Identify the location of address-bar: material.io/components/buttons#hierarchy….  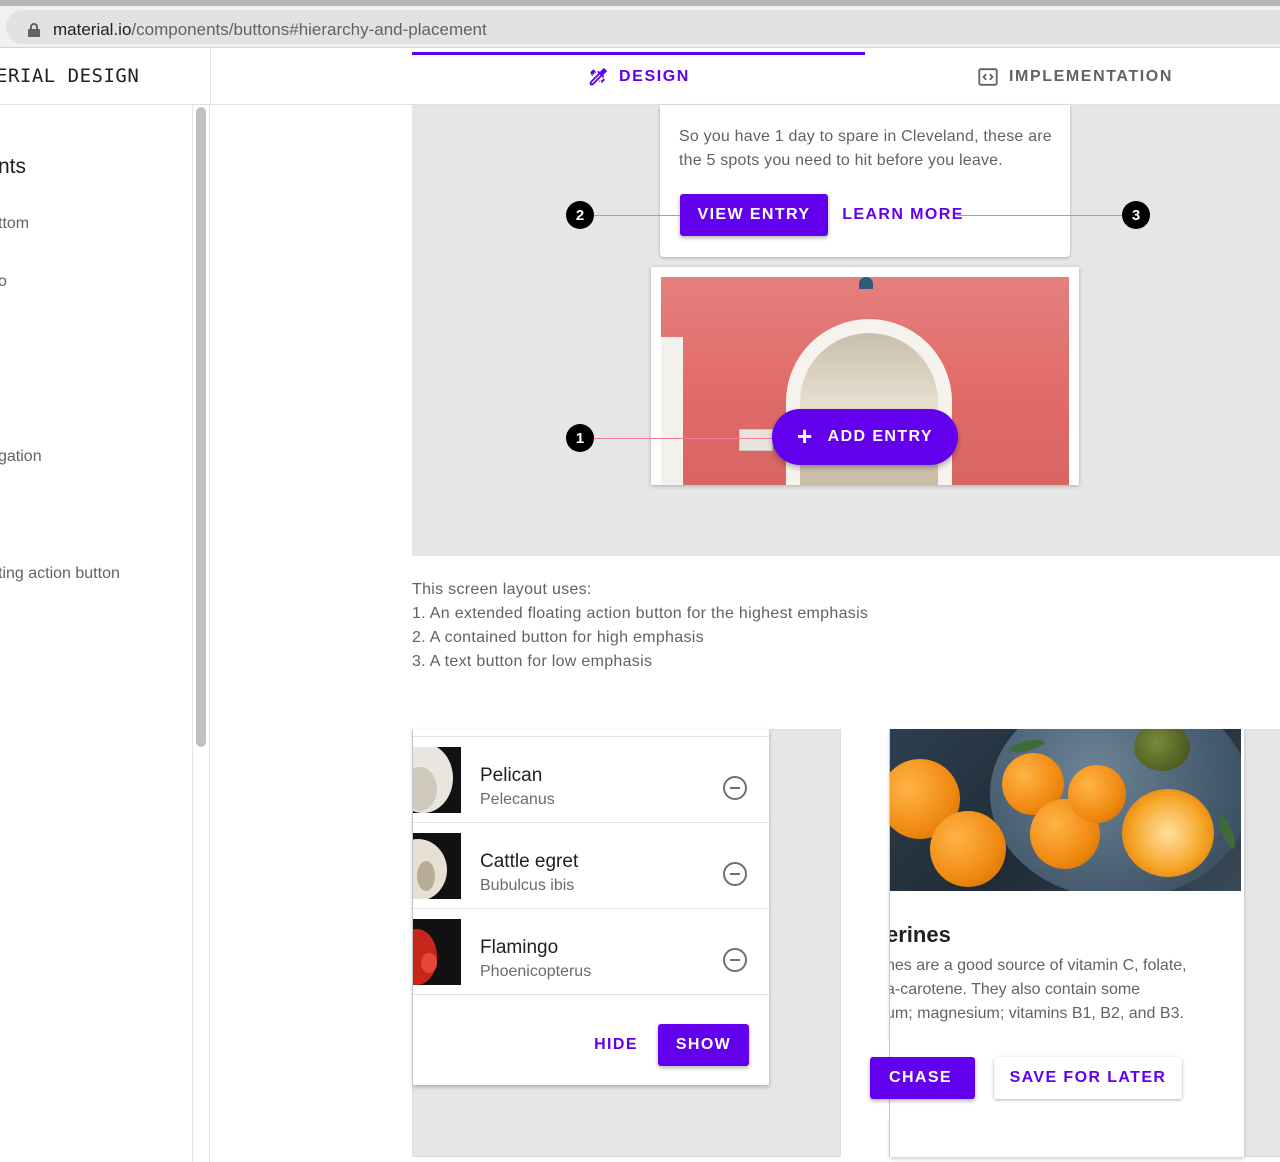
(640, 27).